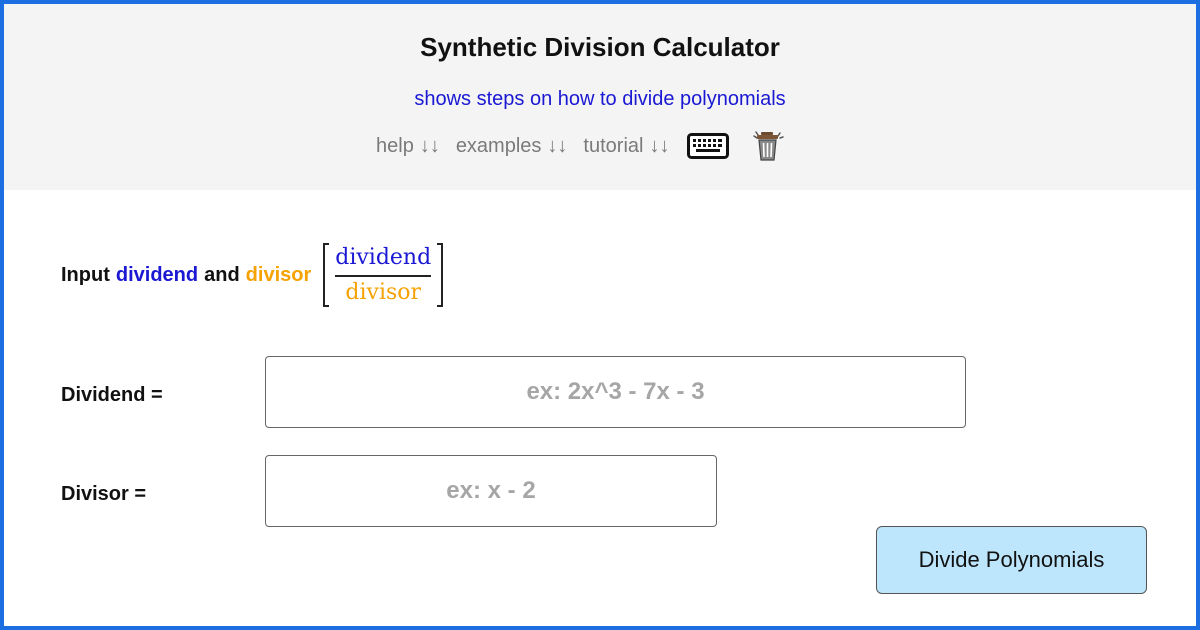 The height and width of the screenshot is (630, 1200). Describe the element at coordinates (708, 146) in the screenshot. I see `keyboard-icon` at that location.